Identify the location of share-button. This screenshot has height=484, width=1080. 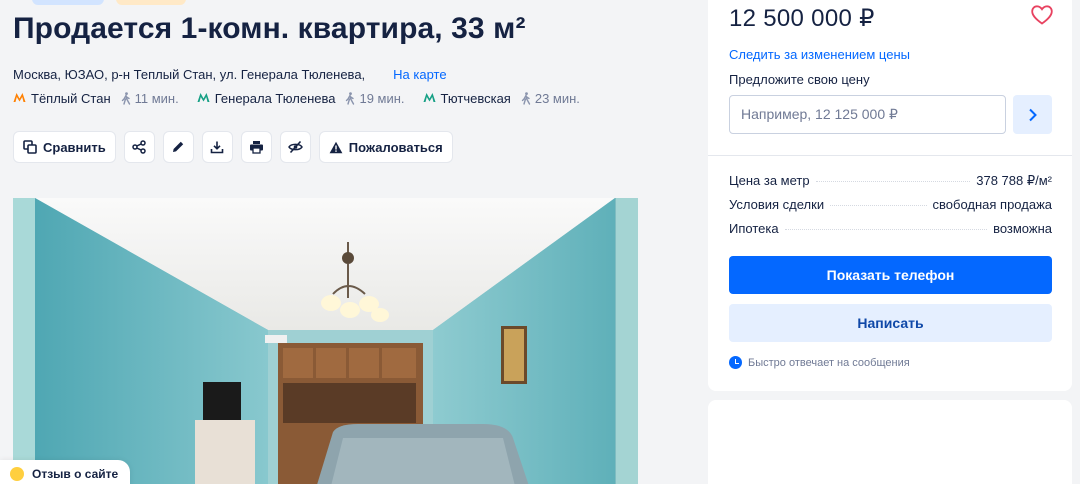
(139, 147).